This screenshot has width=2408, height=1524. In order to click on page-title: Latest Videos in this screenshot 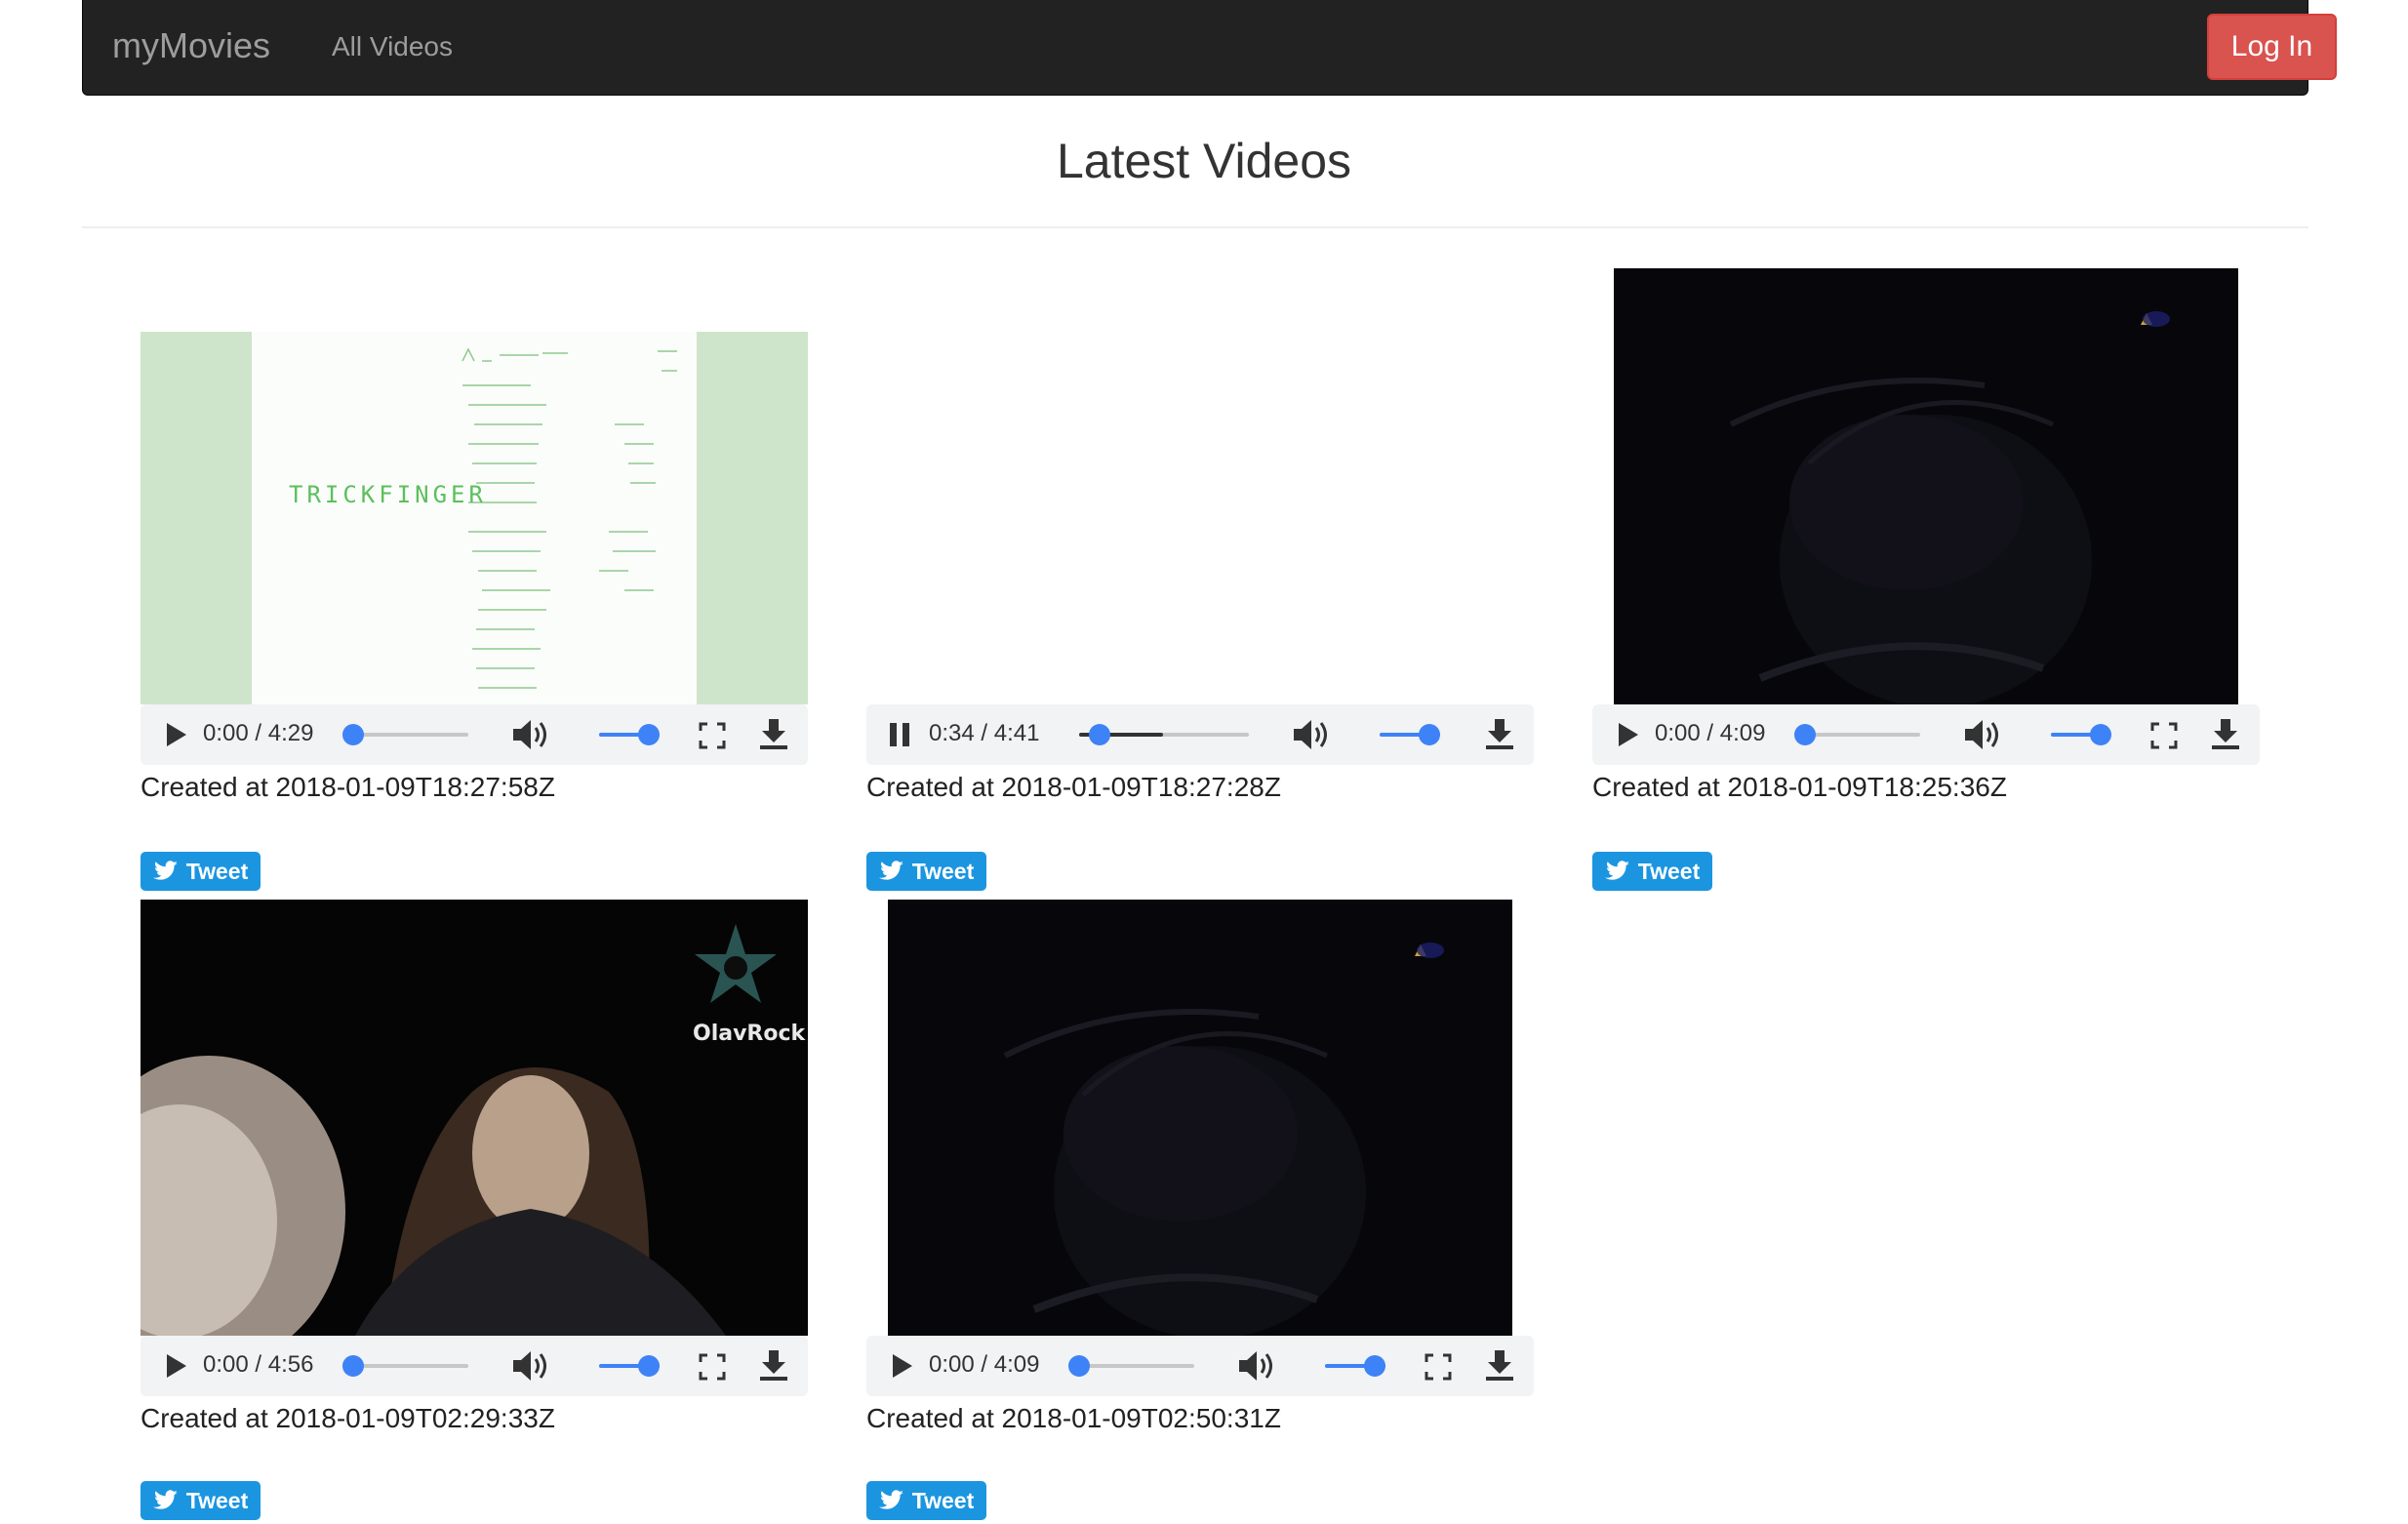, I will do `click(1204, 161)`.